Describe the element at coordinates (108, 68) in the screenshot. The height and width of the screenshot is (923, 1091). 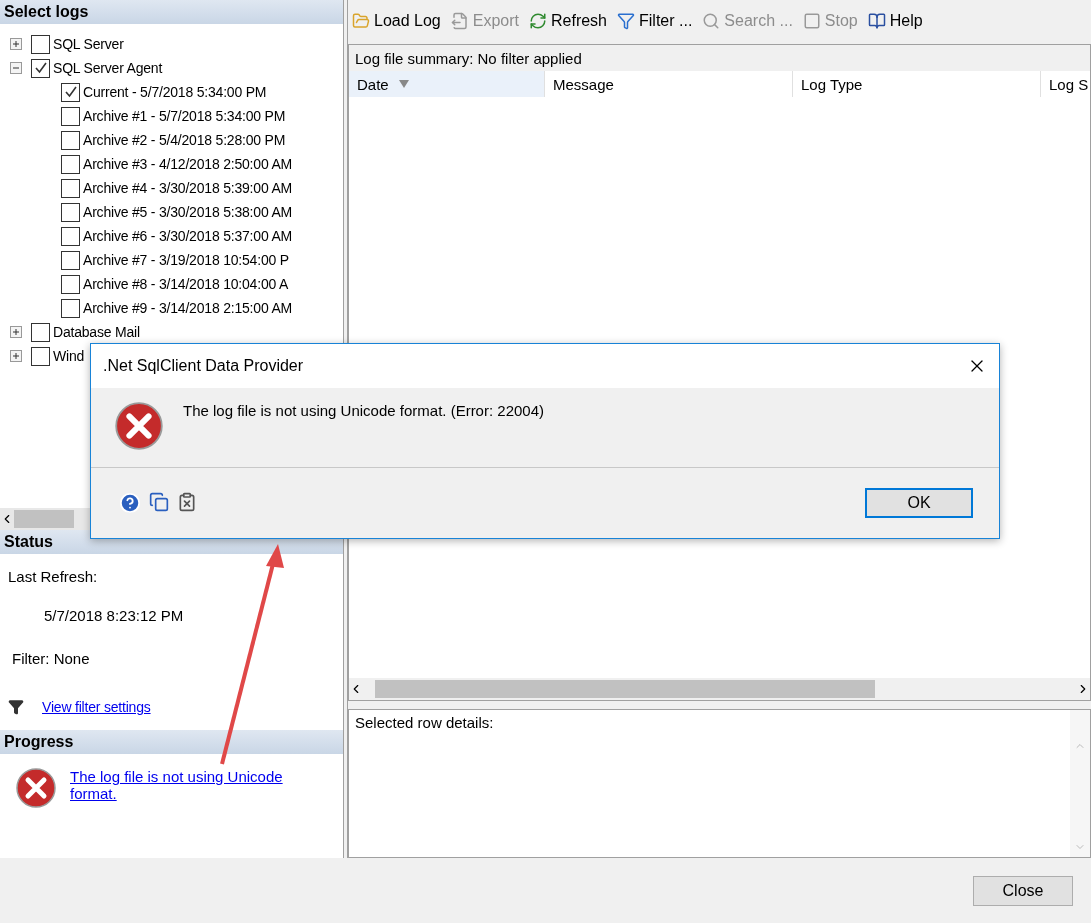
I see `tree-item: SQL Server Agent` at that location.